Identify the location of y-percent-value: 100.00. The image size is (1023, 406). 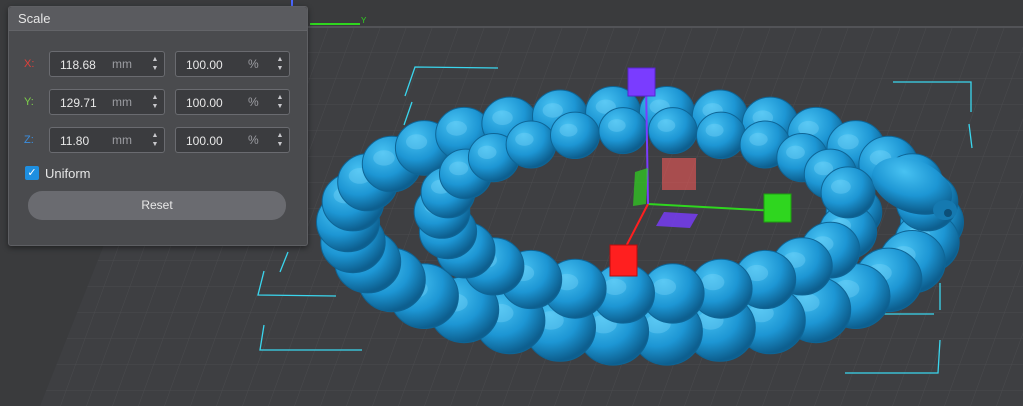
(204, 103).